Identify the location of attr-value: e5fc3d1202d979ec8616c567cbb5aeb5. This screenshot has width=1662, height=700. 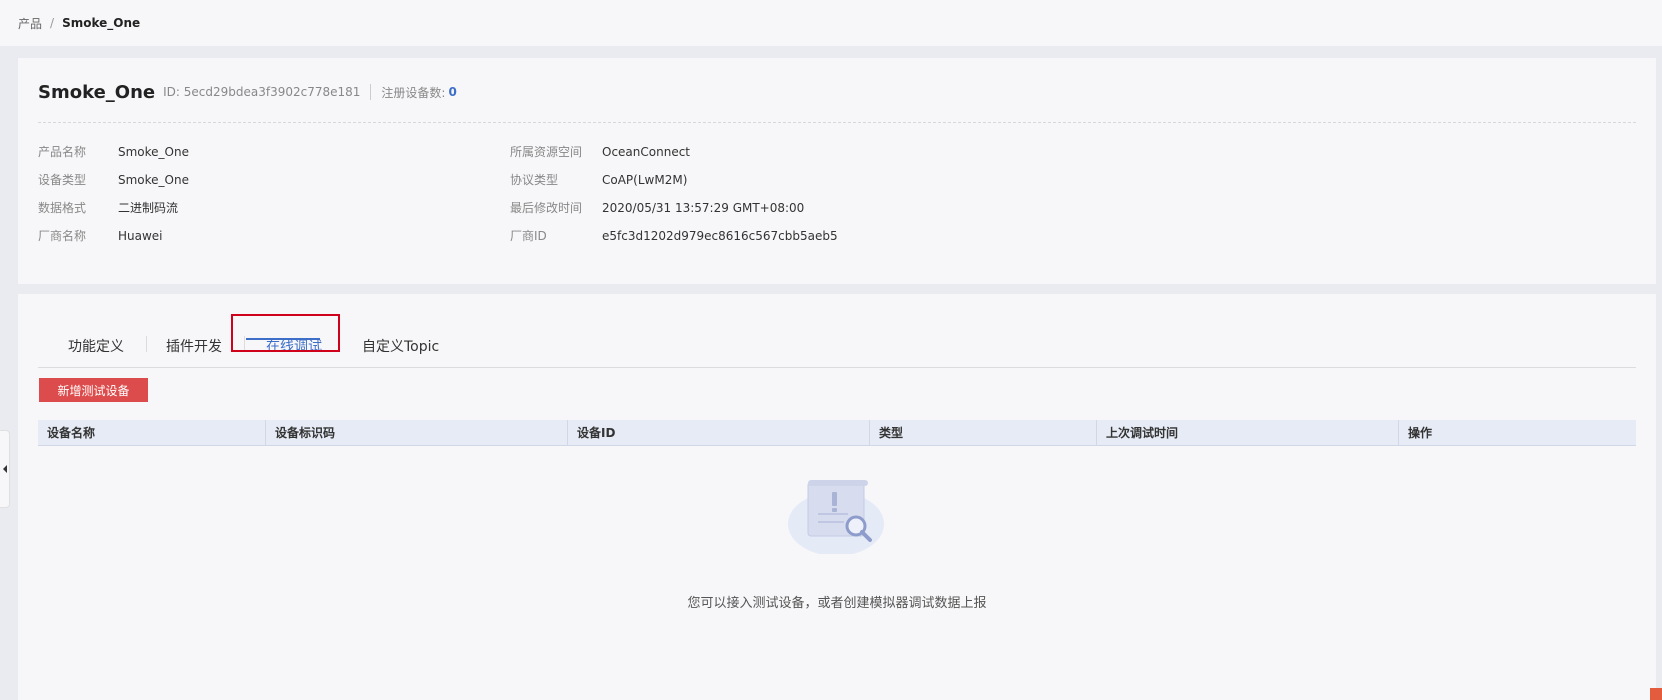
(720, 236).